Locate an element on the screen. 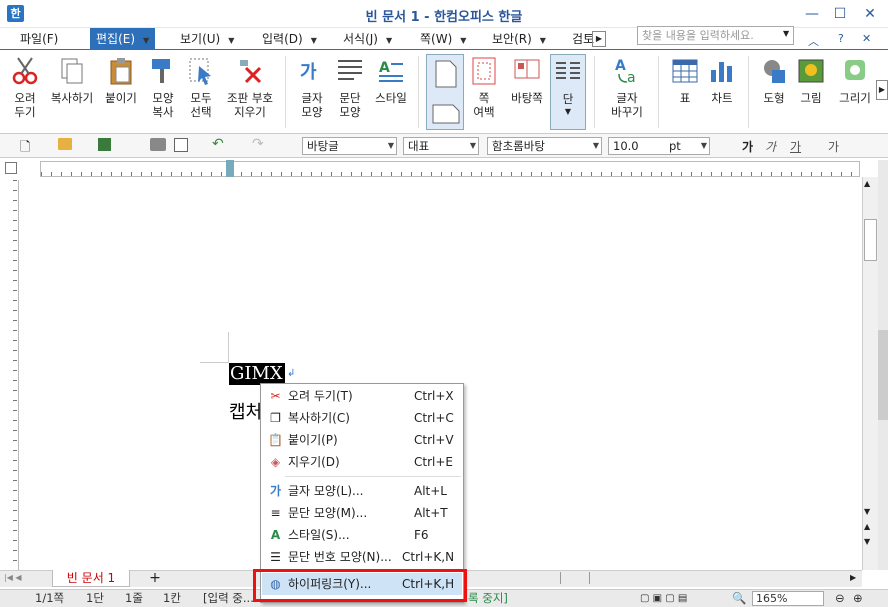 The height and width of the screenshot is (607, 888). paste-icon: 📋 is located at coordinates (275, 440).